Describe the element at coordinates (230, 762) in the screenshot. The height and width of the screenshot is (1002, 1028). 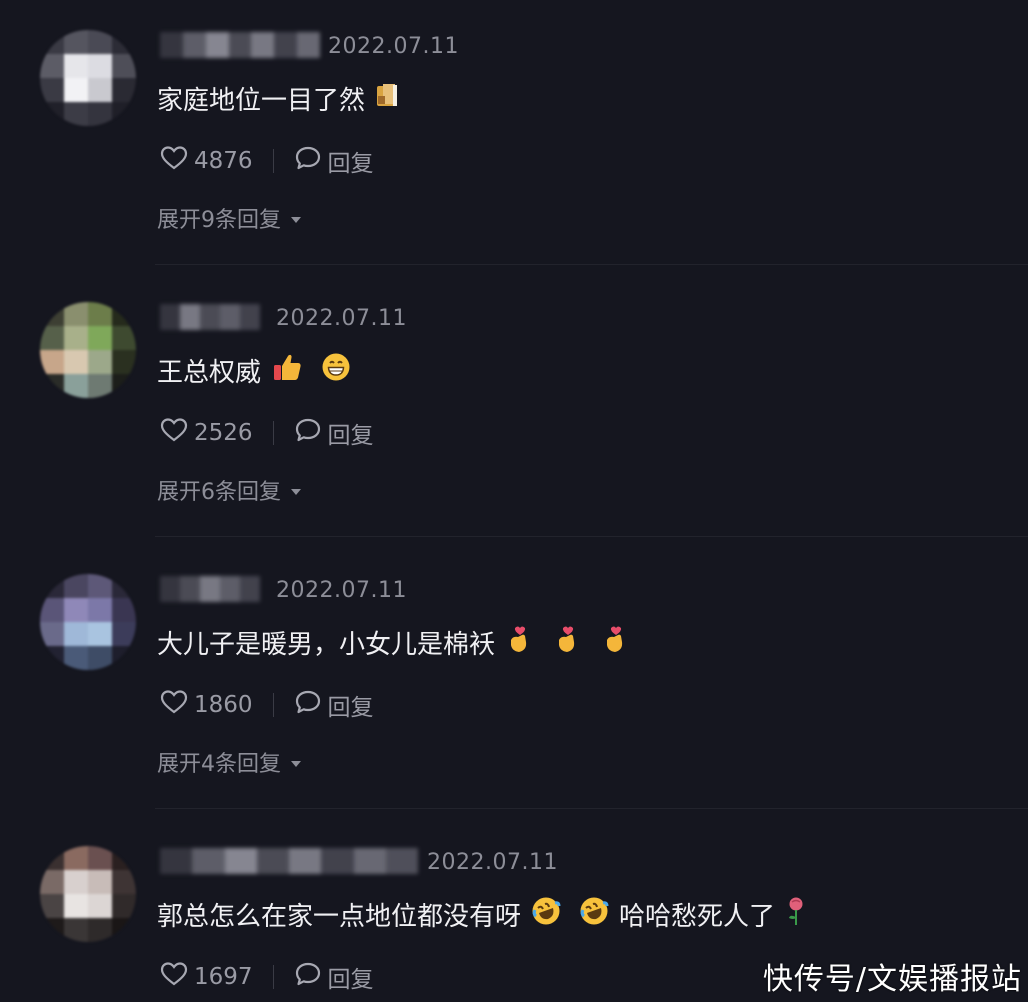
I see `expand-replies-button: 展开4条回复` at that location.